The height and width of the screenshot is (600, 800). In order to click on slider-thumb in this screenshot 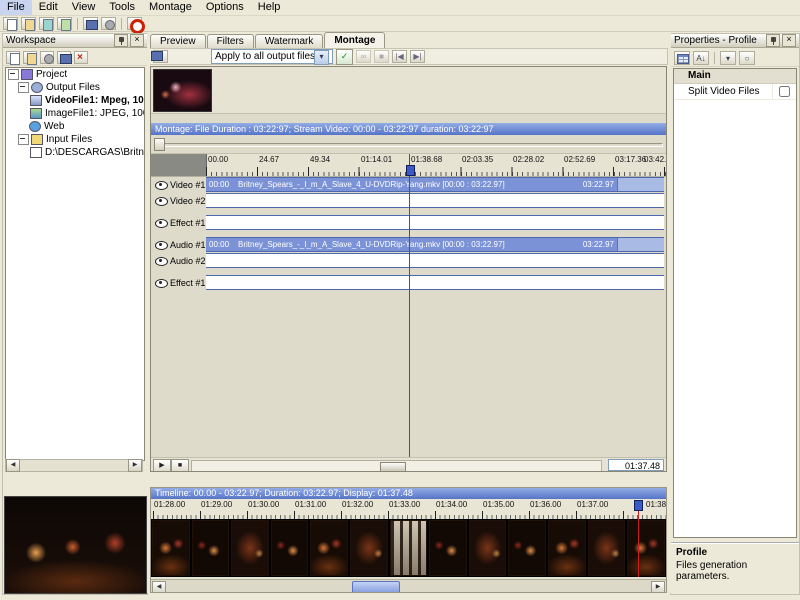, I will do `click(159, 144)`.